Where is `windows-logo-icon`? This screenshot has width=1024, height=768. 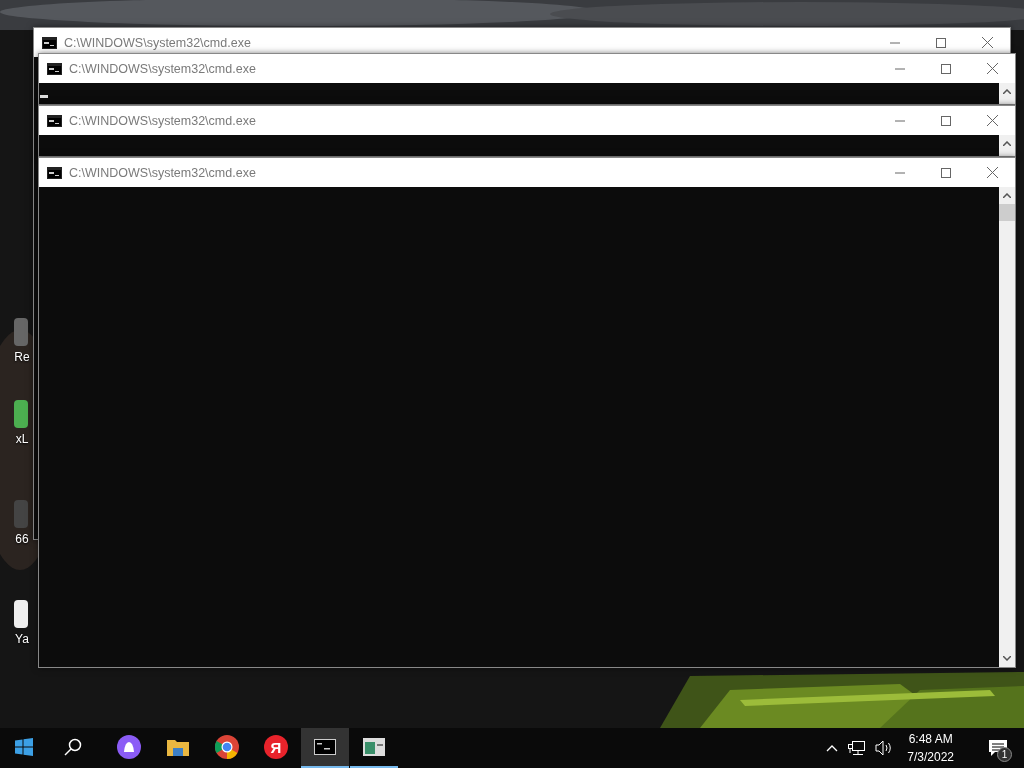
windows-logo-icon is located at coordinates (24, 747).